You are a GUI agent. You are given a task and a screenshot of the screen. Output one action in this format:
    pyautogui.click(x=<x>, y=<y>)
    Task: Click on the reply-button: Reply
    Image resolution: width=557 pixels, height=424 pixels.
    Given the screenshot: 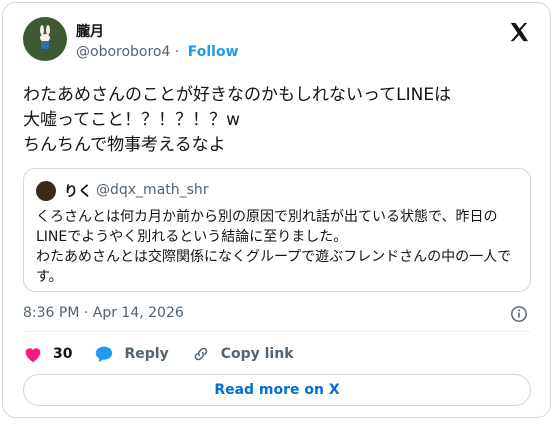 What is the action you would take?
    pyautogui.click(x=131, y=354)
    